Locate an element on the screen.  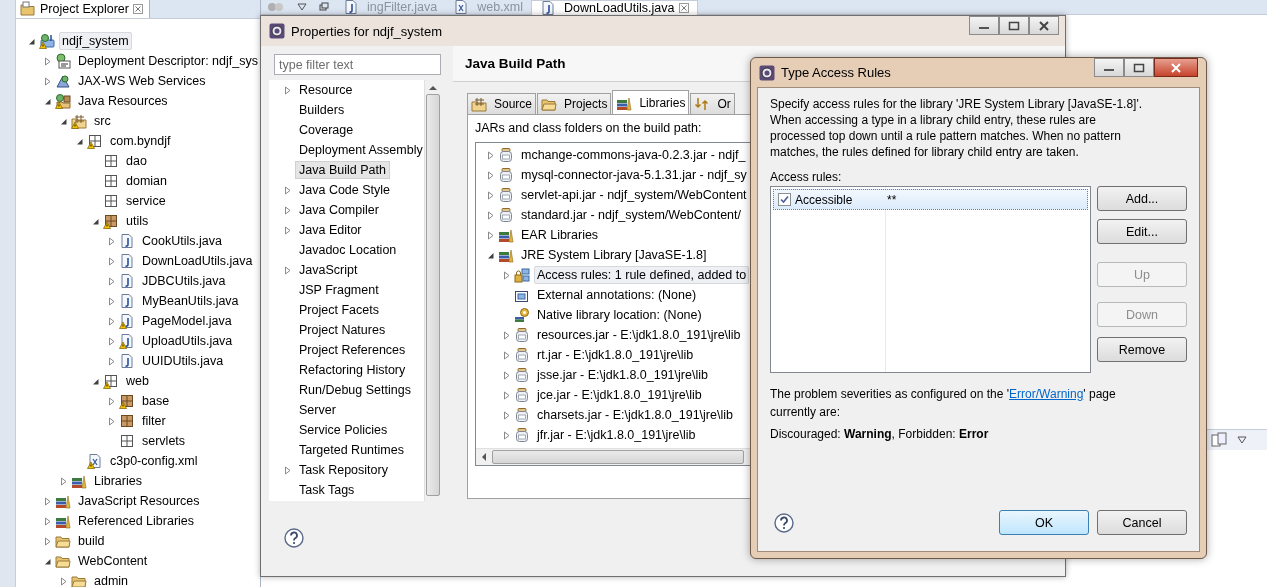
tree-item: domian is located at coordinates (146, 181).